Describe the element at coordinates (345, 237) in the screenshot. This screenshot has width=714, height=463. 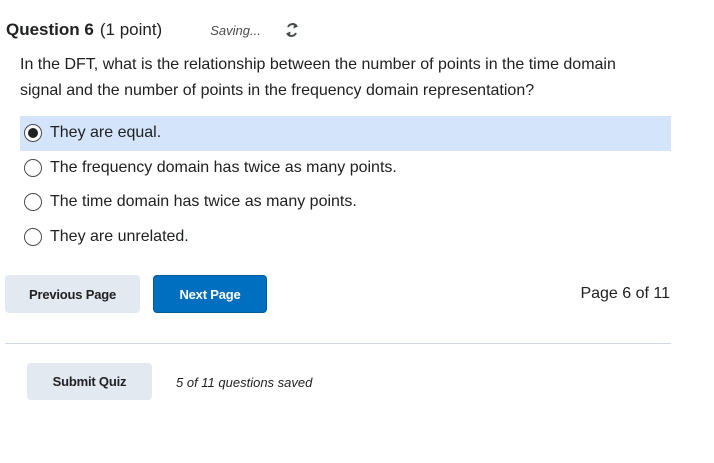
I see `answer-option: They are unrelated.` at that location.